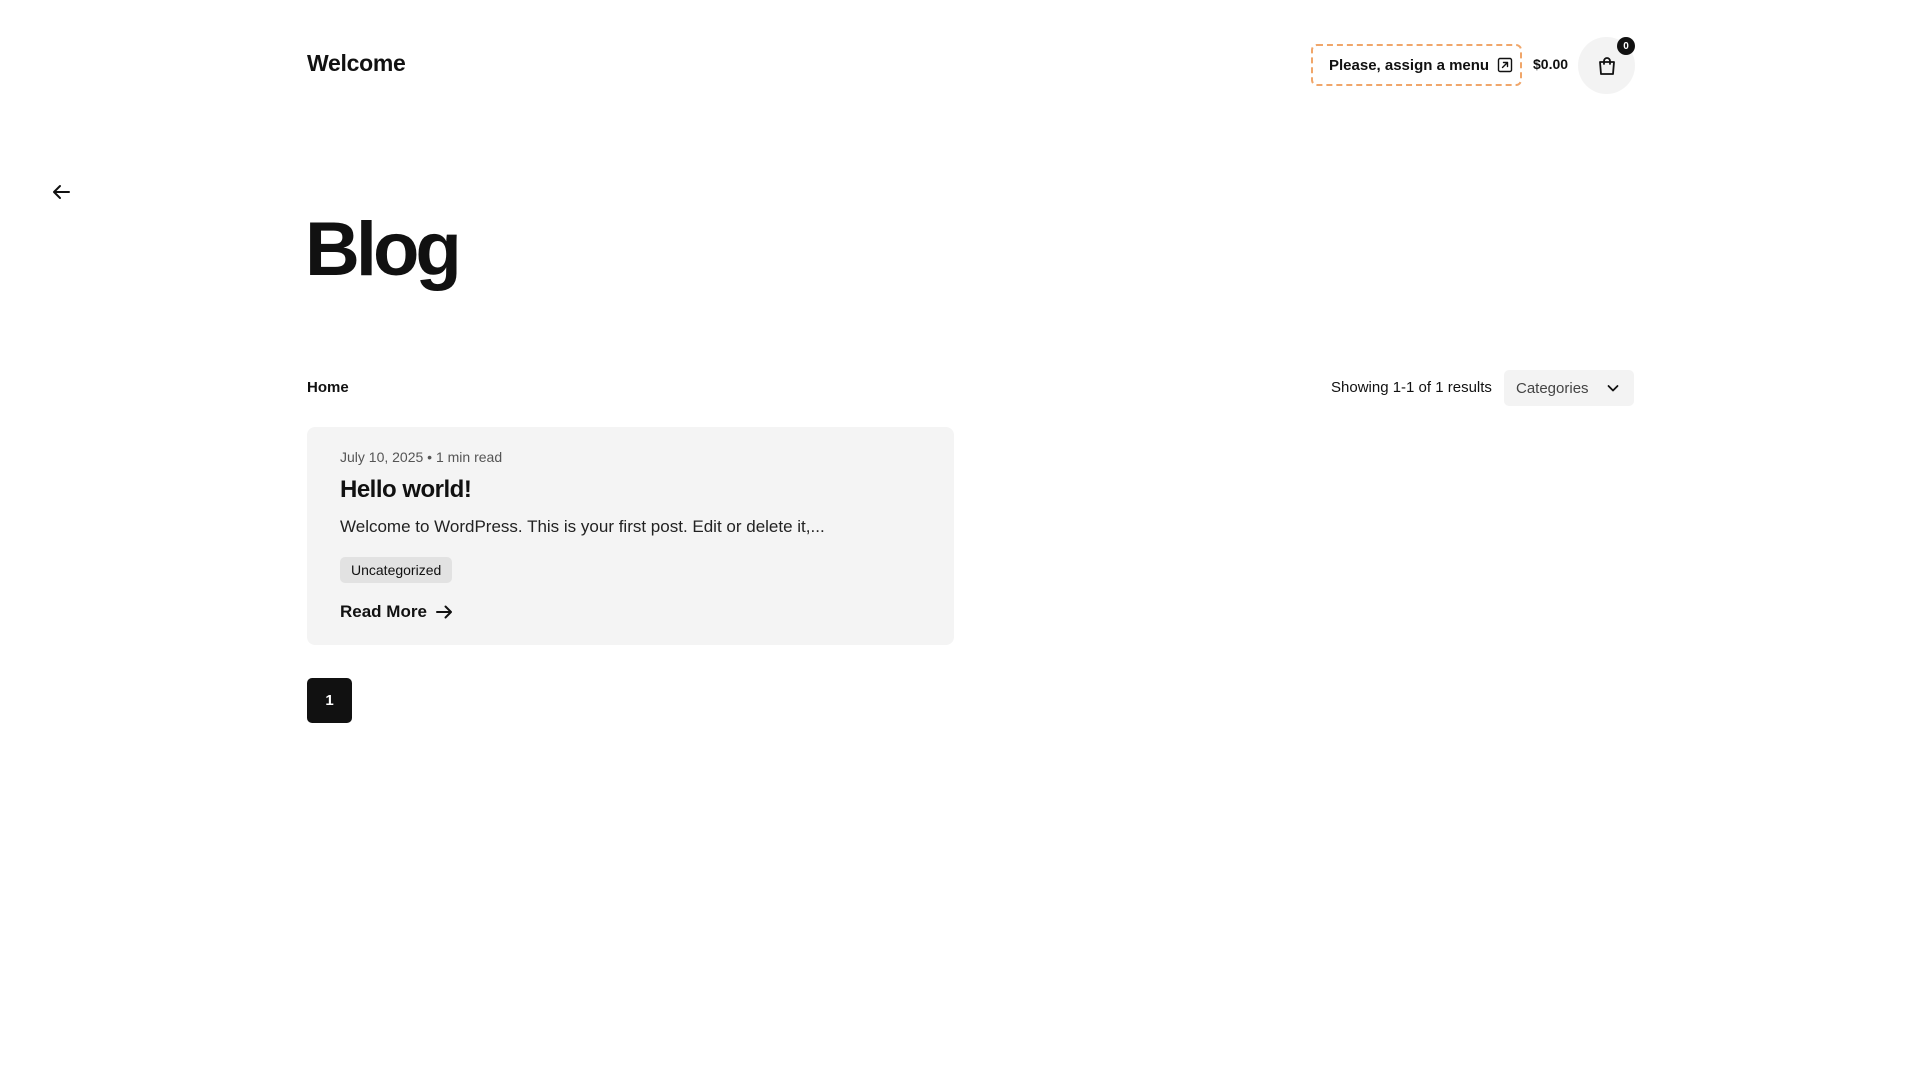 The image size is (1920, 1080). What do you see at coordinates (383, 249) in the screenshot?
I see `page-title: Blog` at bounding box center [383, 249].